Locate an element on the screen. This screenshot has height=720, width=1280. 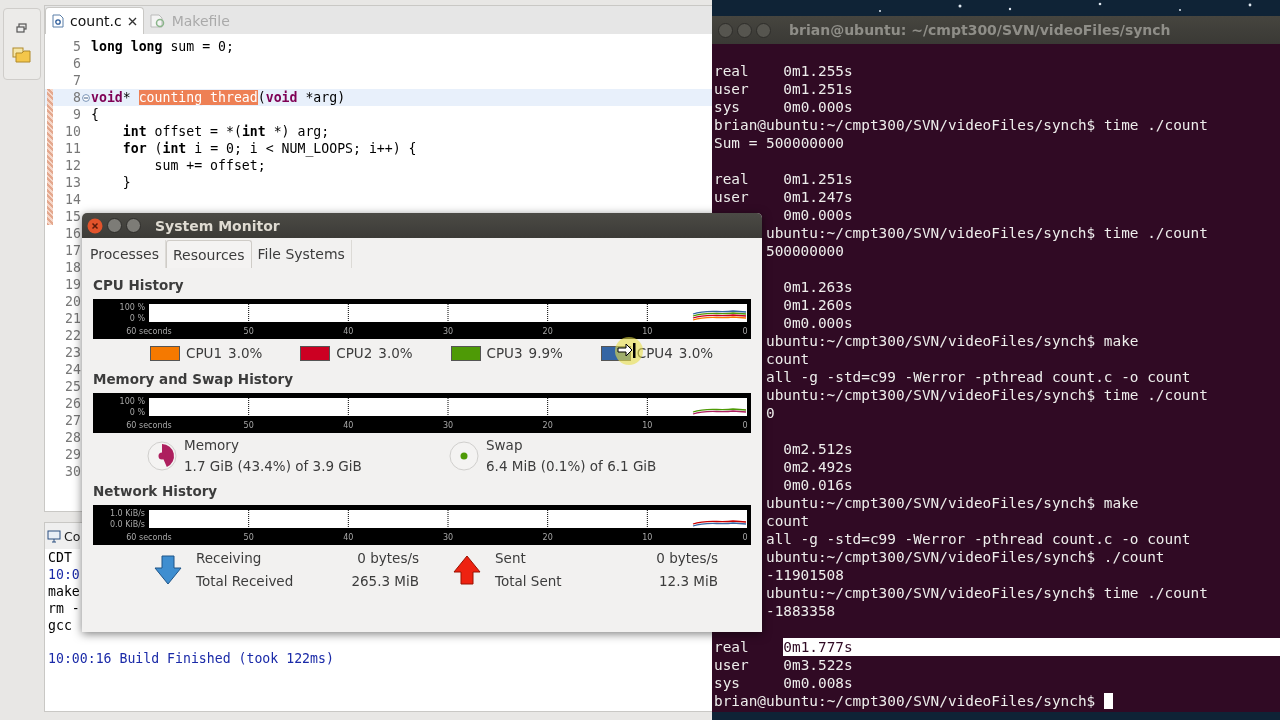
terminal-line: 0m1.263s is located at coordinates (818, 287).